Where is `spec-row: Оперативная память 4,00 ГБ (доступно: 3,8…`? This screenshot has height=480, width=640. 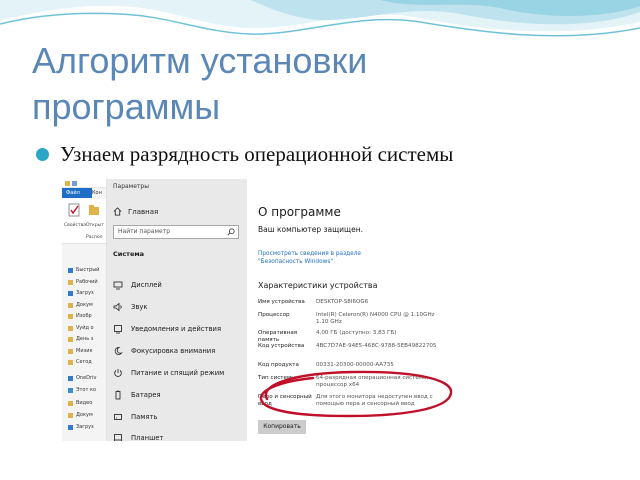 spec-row: Оперативная память 4,00 ГБ (доступно: 3,8… is located at coordinates (349, 337).